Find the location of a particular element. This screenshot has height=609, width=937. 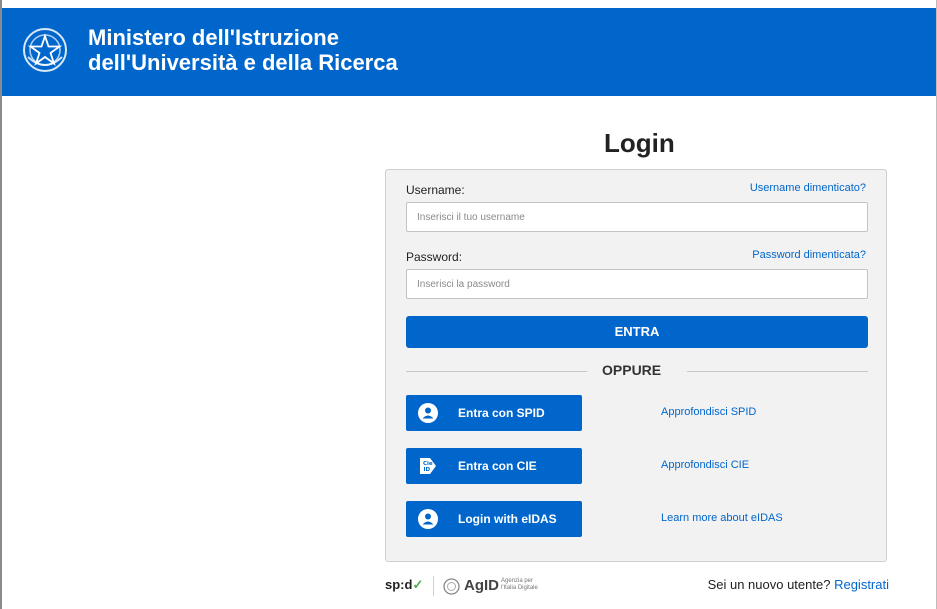

enter-button: ENTRA is located at coordinates (637, 332).